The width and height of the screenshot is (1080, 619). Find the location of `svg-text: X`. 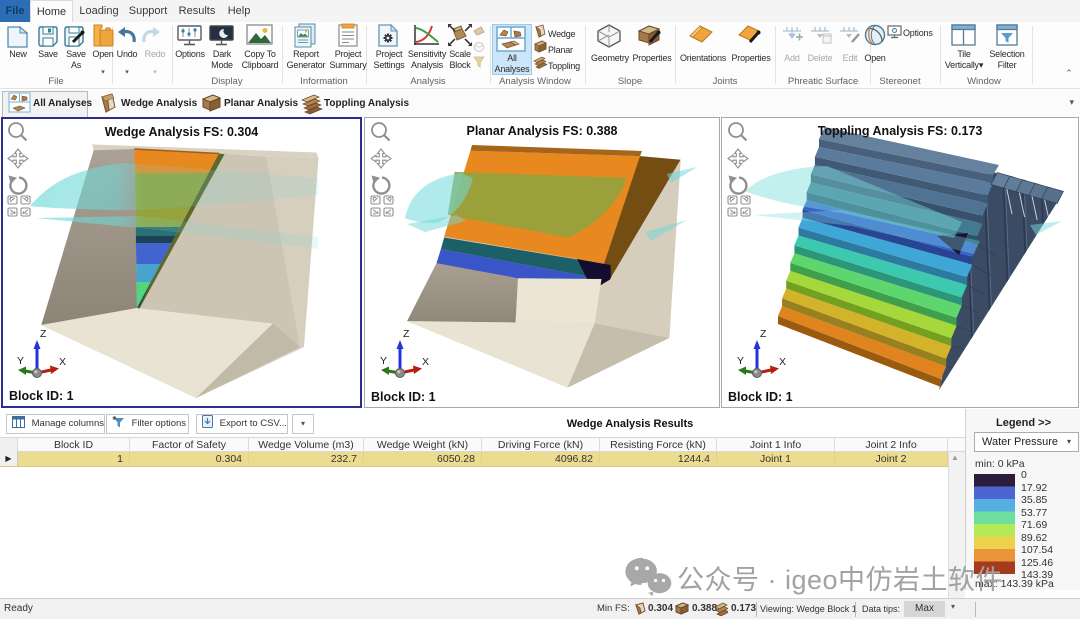

svg-text: X is located at coordinates (62, 362).